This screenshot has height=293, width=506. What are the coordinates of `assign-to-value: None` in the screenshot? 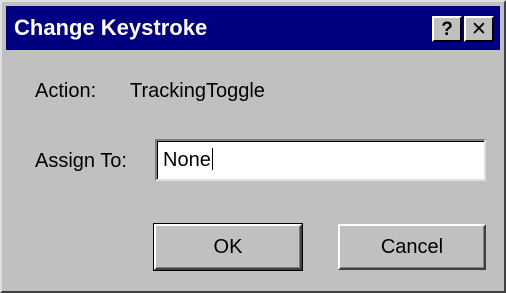 It's located at (188, 159).